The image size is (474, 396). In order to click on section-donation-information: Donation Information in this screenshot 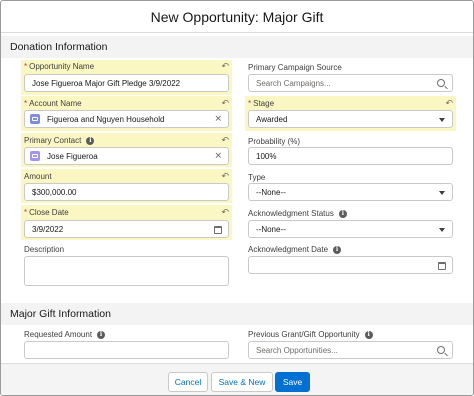, I will do `click(237, 47)`.